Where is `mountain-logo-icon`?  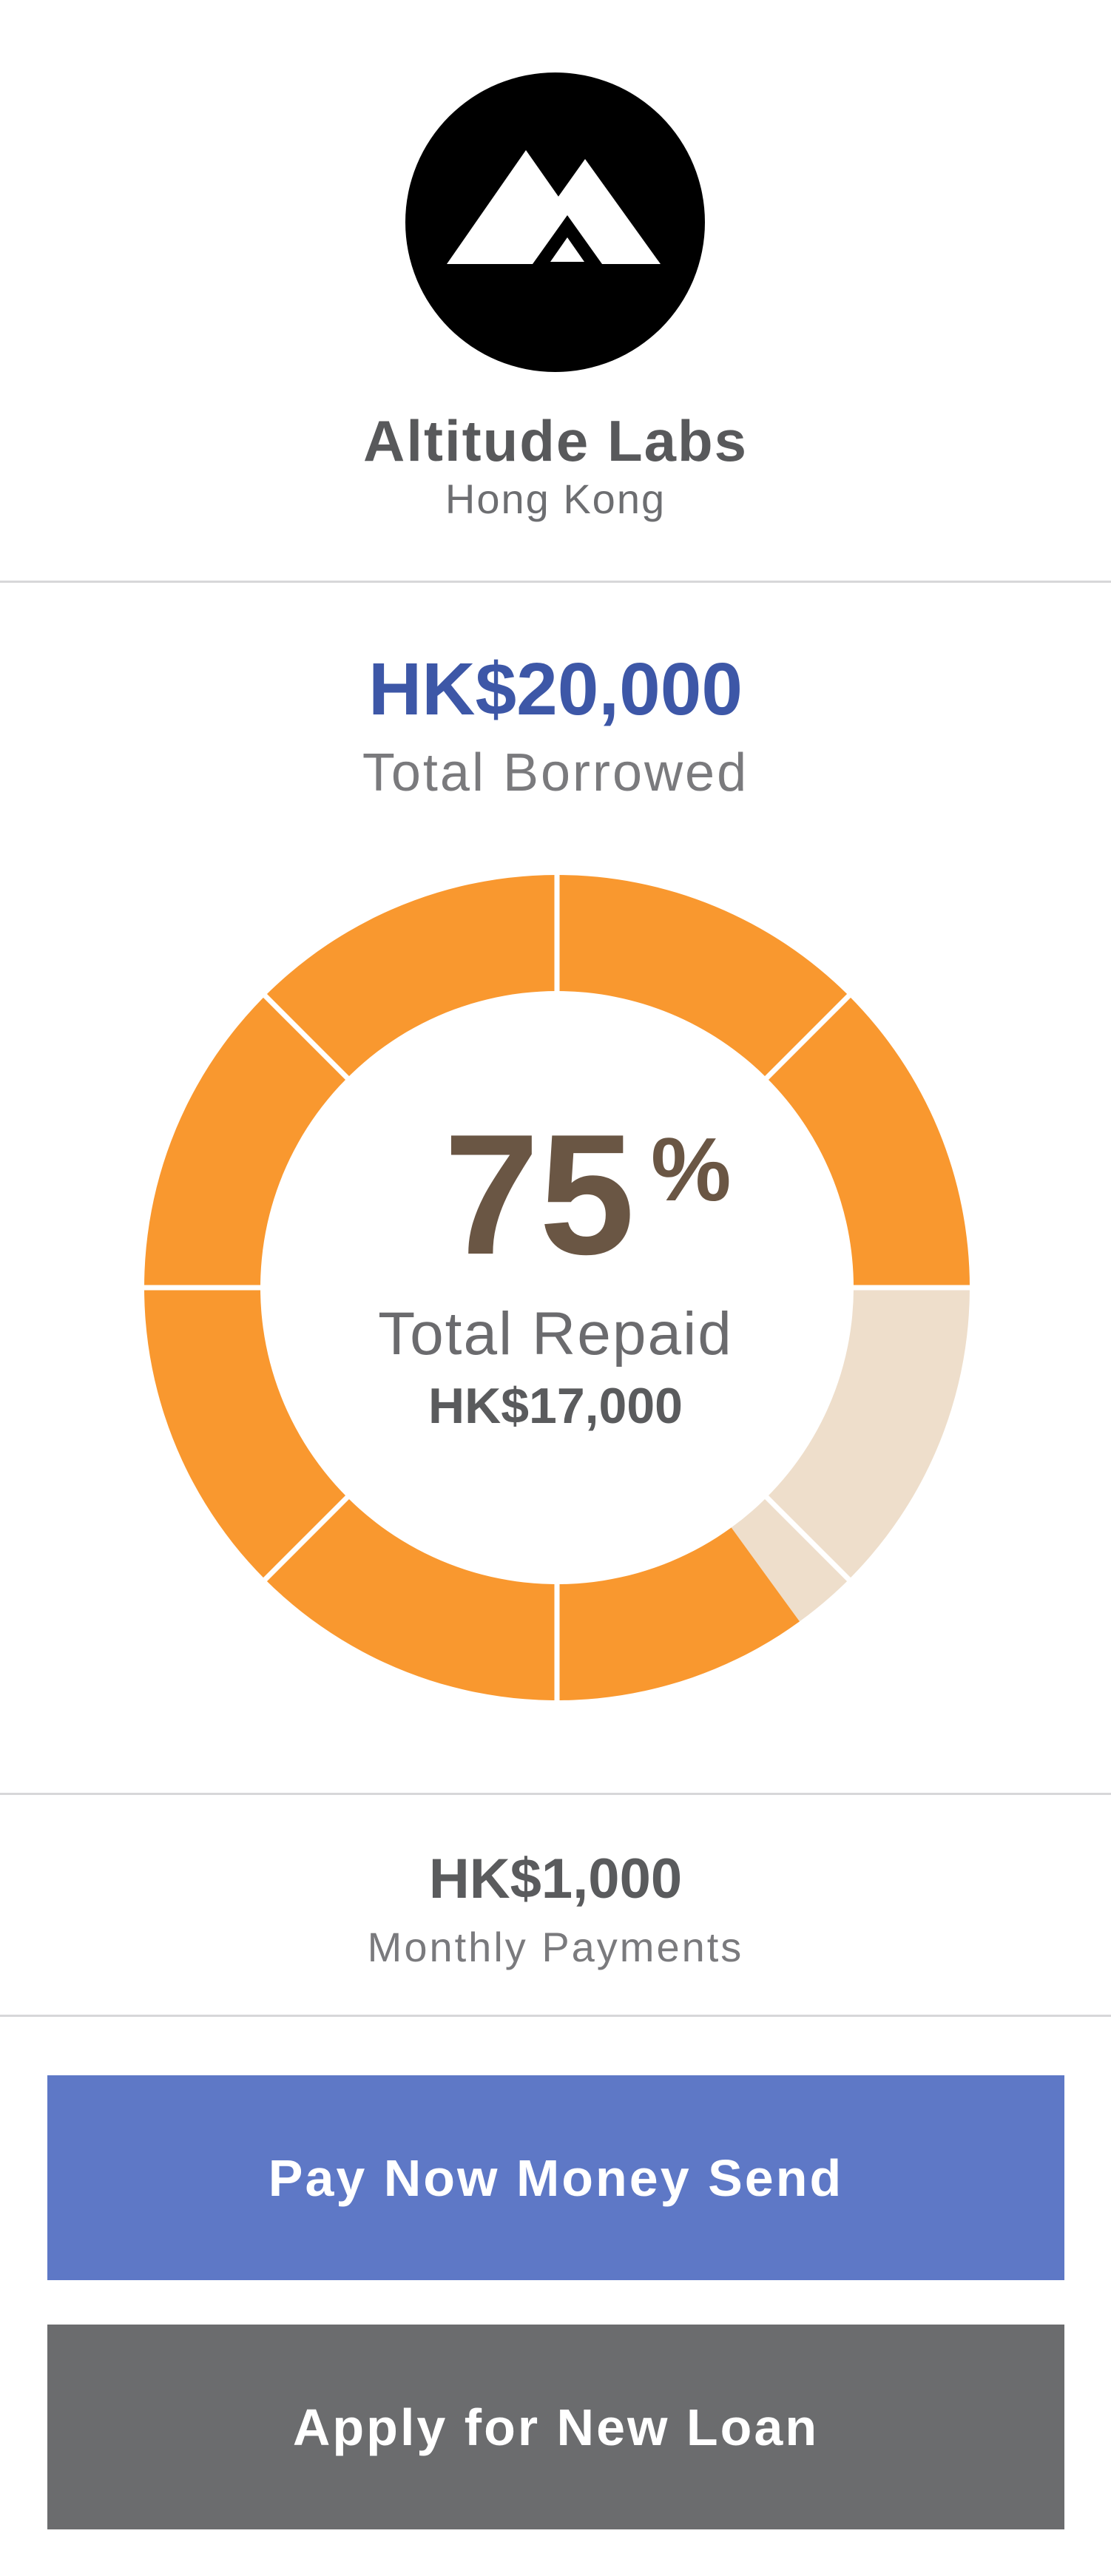 mountain-logo-icon is located at coordinates (554, 207).